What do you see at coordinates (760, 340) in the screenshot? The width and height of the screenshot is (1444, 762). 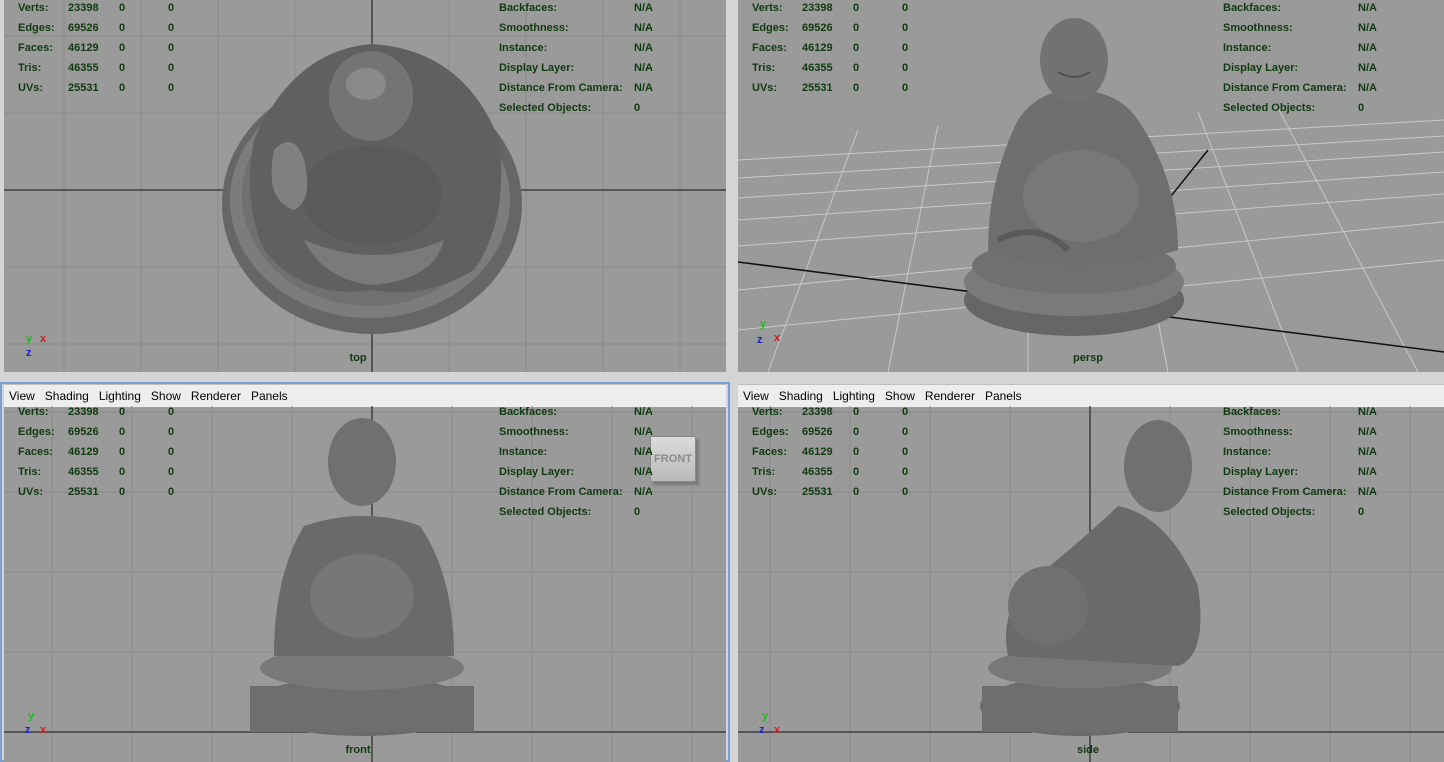 I see `axis-z-label: z` at bounding box center [760, 340].